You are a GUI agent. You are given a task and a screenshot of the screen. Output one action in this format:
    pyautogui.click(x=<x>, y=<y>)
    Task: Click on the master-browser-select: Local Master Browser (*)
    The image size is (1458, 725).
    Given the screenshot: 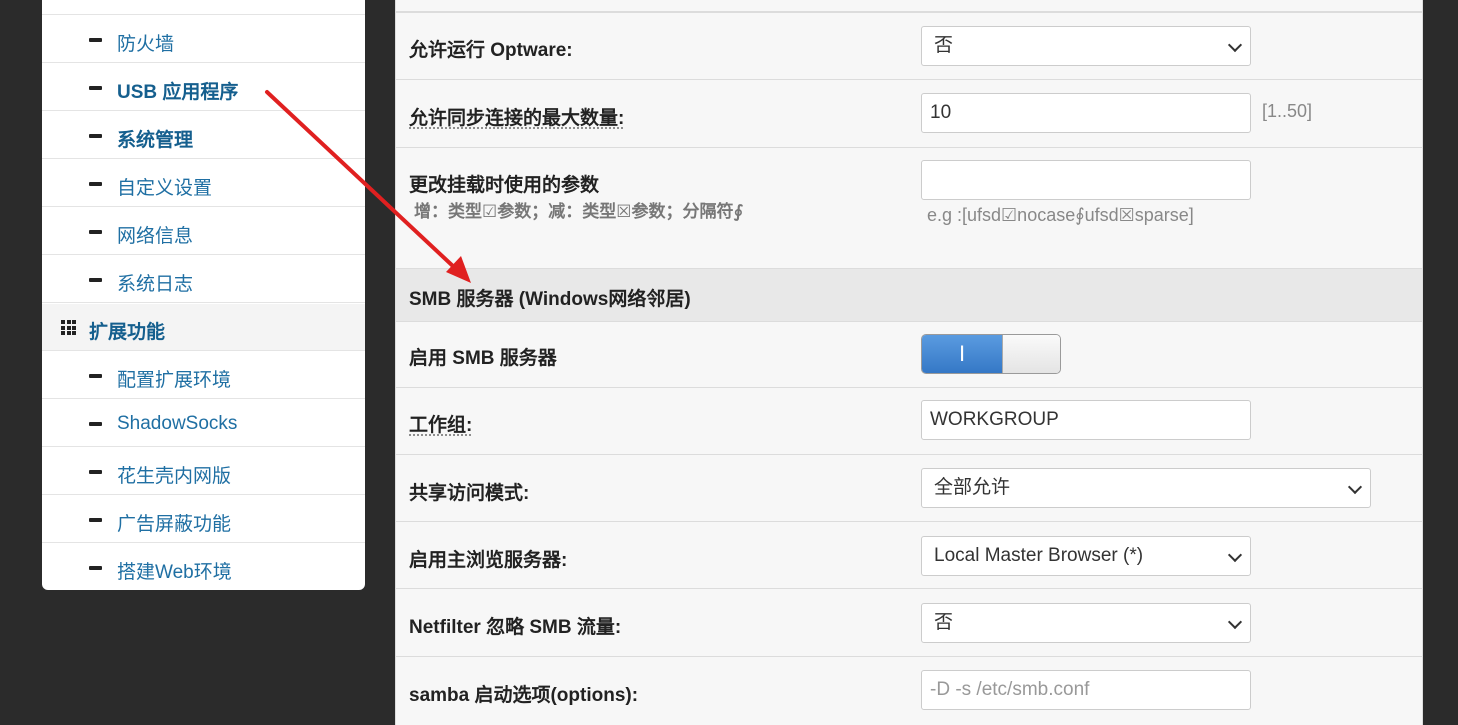 What is the action you would take?
    pyautogui.click(x=1086, y=556)
    